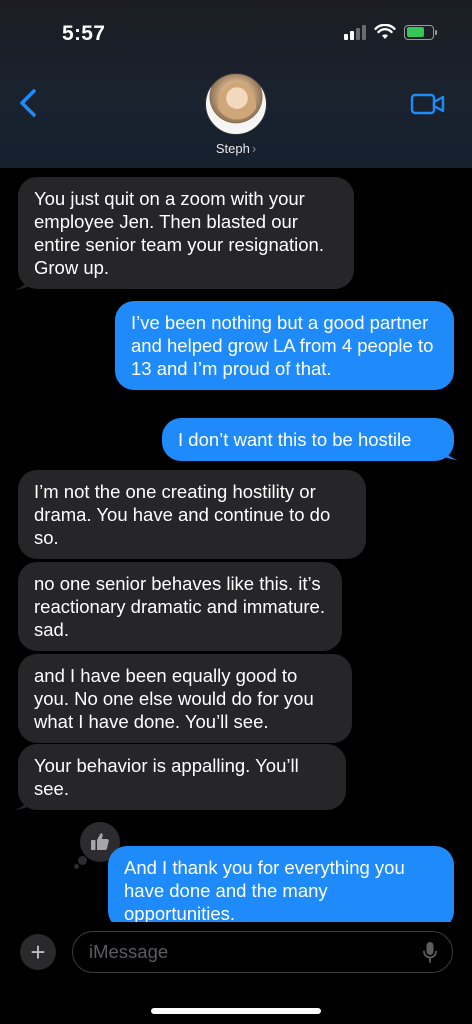 The width and height of the screenshot is (472, 1024). Describe the element at coordinates (232, 148) in the screenshot. I see `contact-name-label: Steph` at that location.